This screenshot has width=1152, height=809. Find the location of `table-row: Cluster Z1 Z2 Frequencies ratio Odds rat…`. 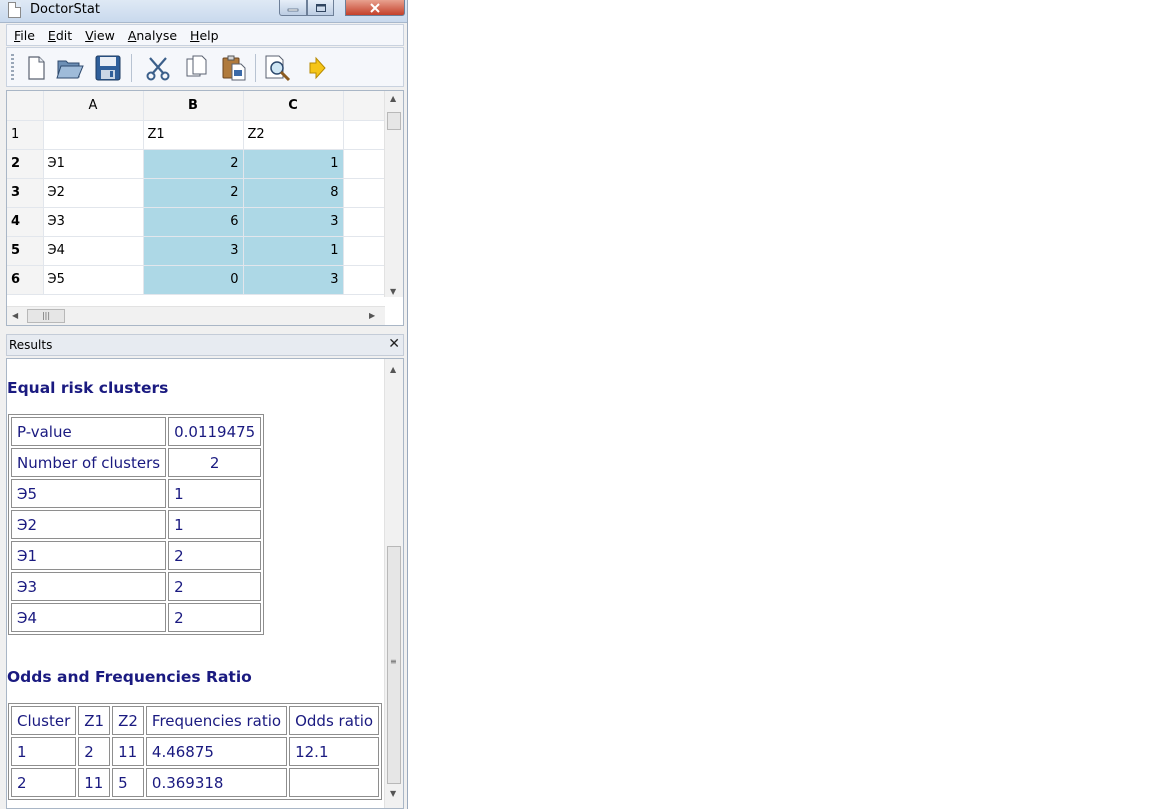

table-row: Cluster Z1 Z2 Frequencies ratio Odds rat… is located at coordinates (195, 720).